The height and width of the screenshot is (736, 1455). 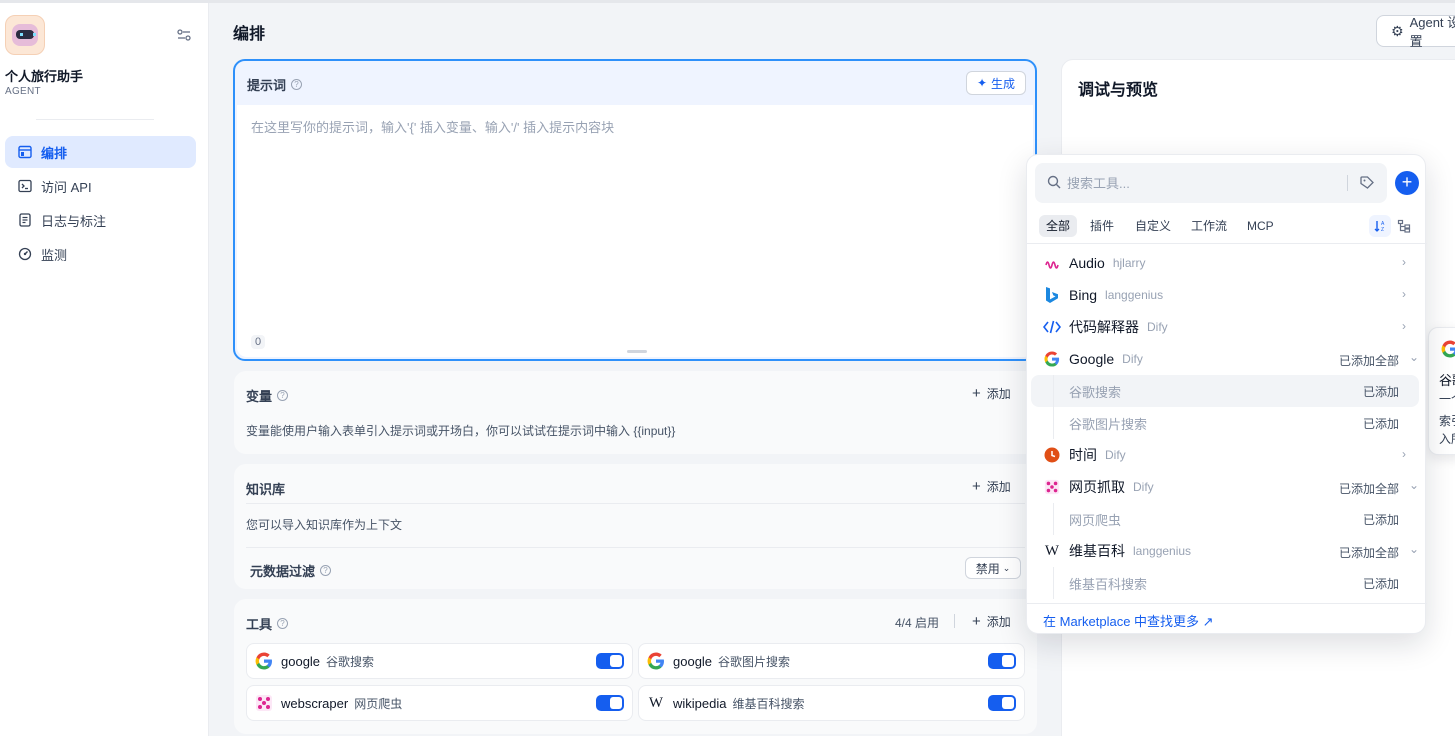 I want to click on provider-name: 代码解释器, so click(x=1104, y=327).